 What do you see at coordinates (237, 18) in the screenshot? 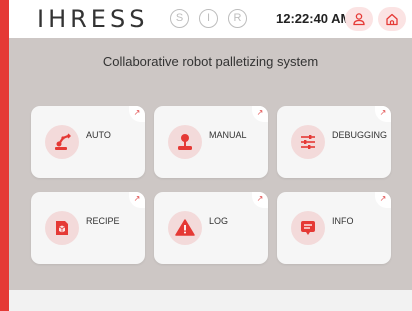
I see `r-circle-icon: R` at bounding box center [237, 18].